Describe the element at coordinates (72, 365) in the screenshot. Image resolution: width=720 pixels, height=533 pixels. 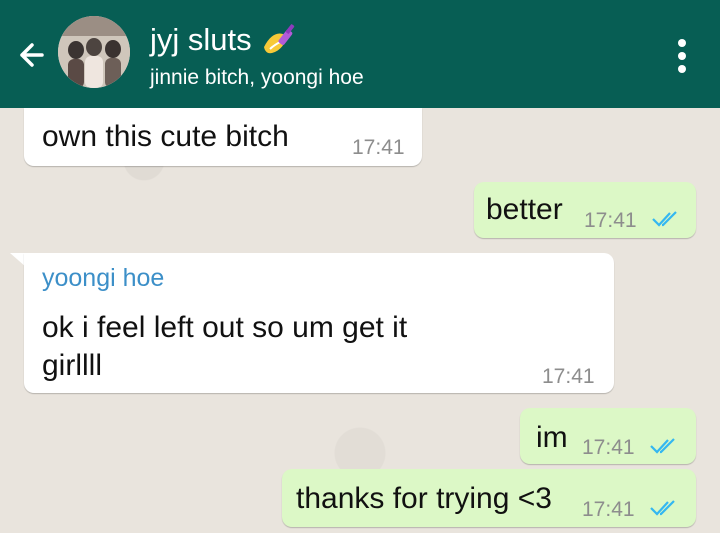
I see `message-text-line: girllll` at that location.